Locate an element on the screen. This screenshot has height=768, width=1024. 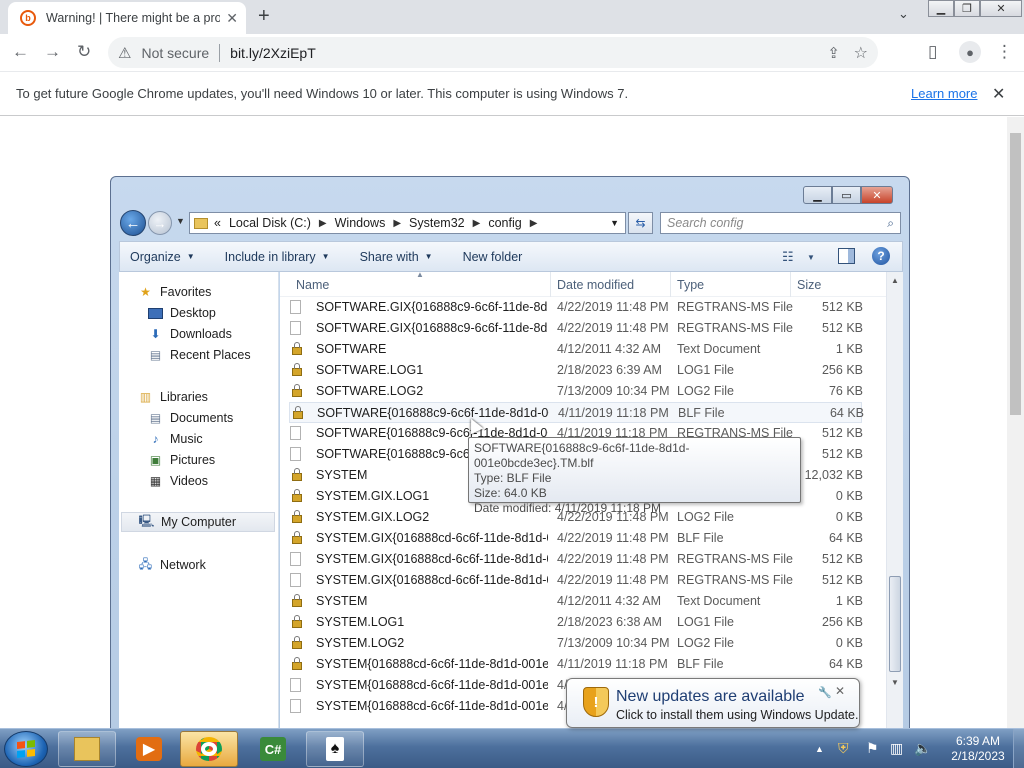
scroll-down-arrow-icon: ▼ is located at coordinates (895, 682).